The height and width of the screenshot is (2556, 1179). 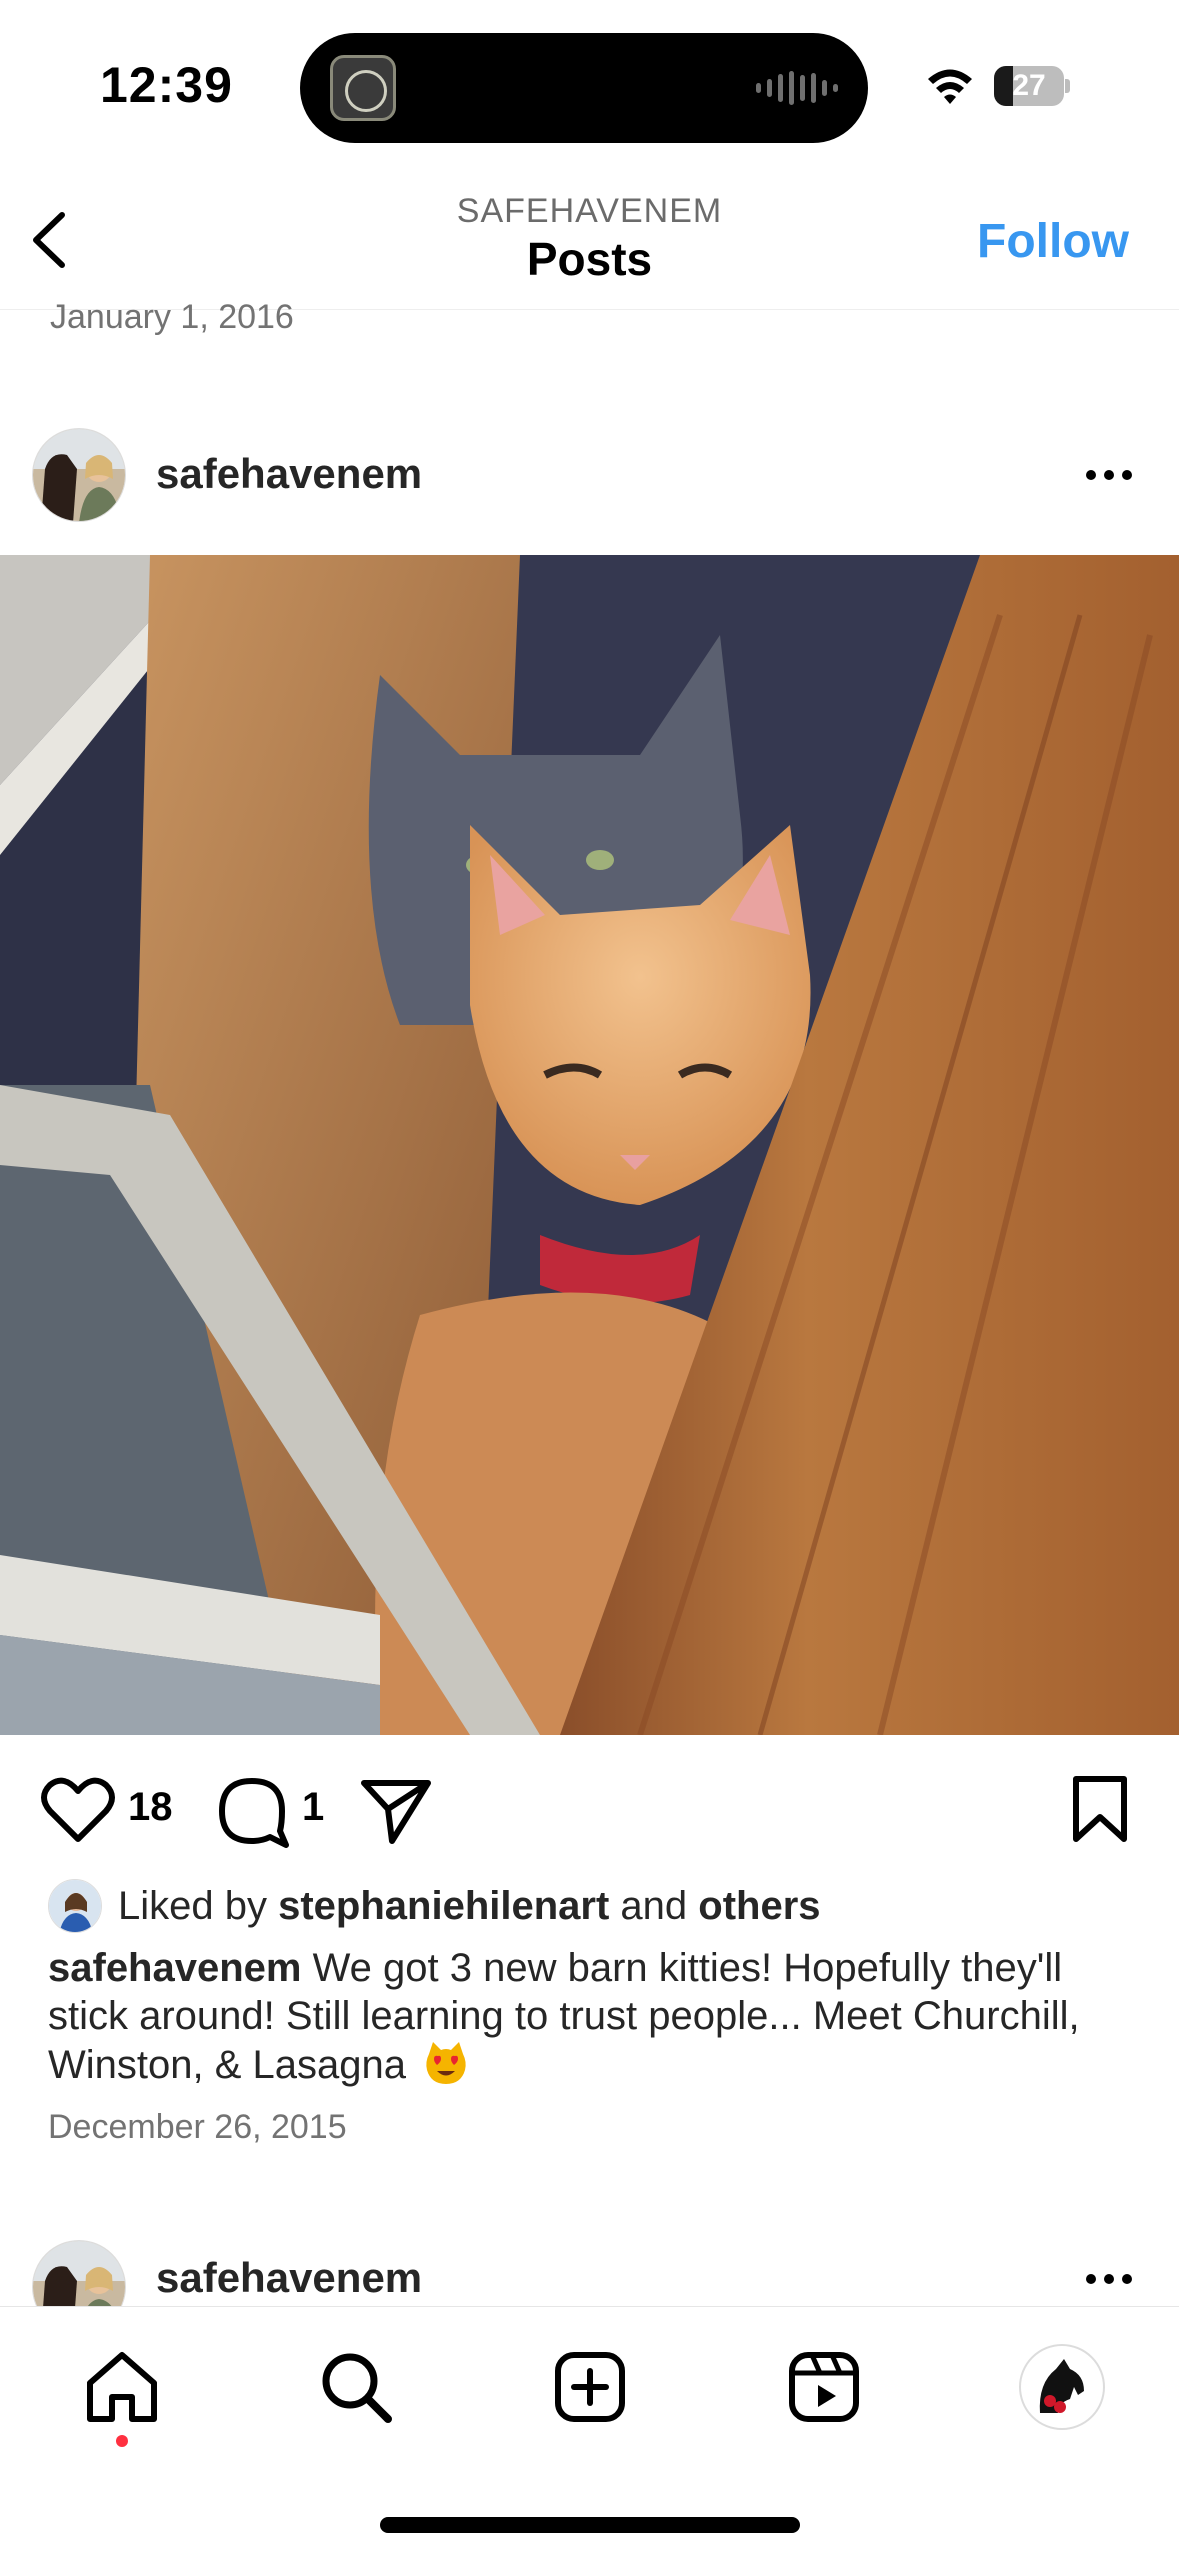 I want to click on liked-by-and: and, so click(x=654, y=1905).